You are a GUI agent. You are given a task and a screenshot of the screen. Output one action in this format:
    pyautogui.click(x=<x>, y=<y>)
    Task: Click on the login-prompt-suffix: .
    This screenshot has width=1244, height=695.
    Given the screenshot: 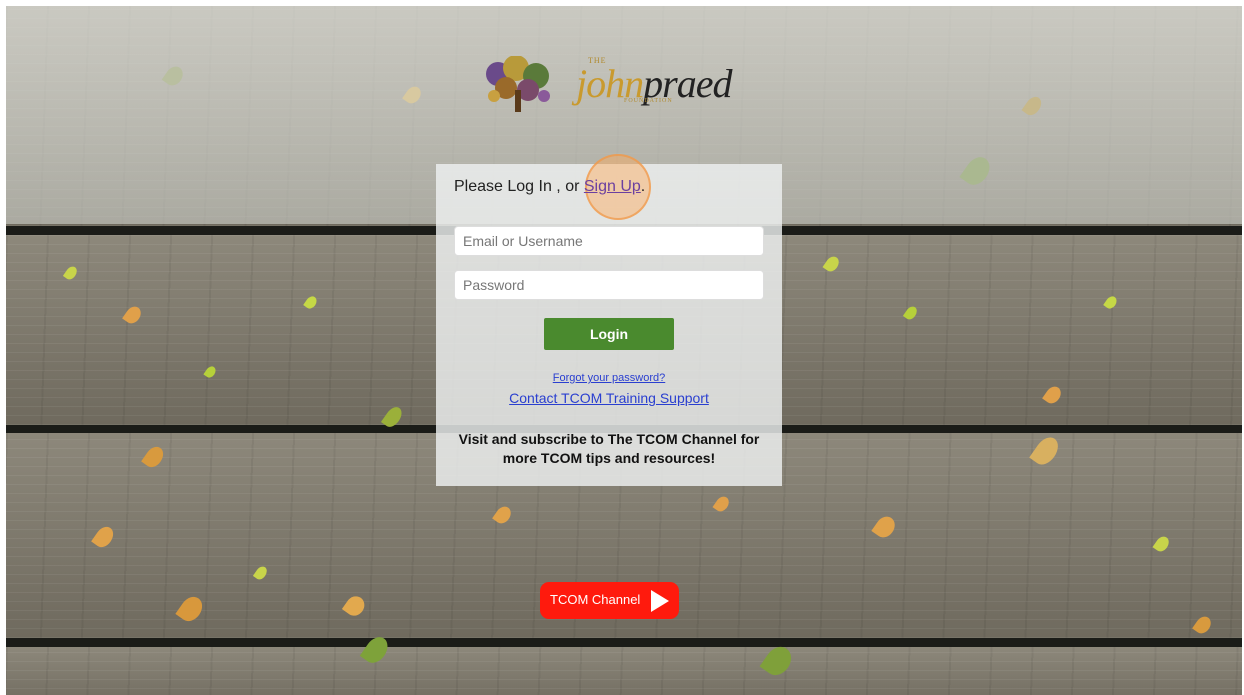 What is the action you would take?
    pyautogui.click(x=643, y=186)
    